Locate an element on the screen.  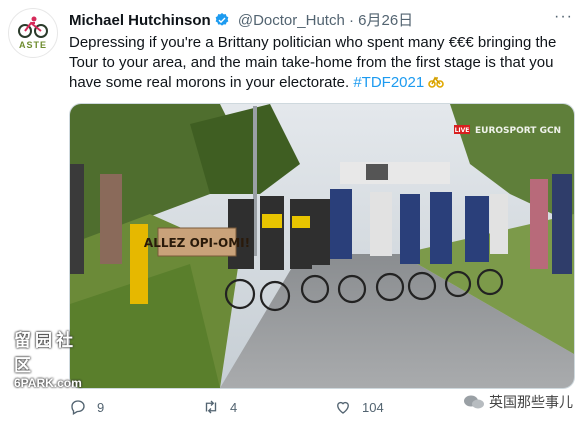
watermark-latin: 6PARK.com is located at coordinates (48, 383).